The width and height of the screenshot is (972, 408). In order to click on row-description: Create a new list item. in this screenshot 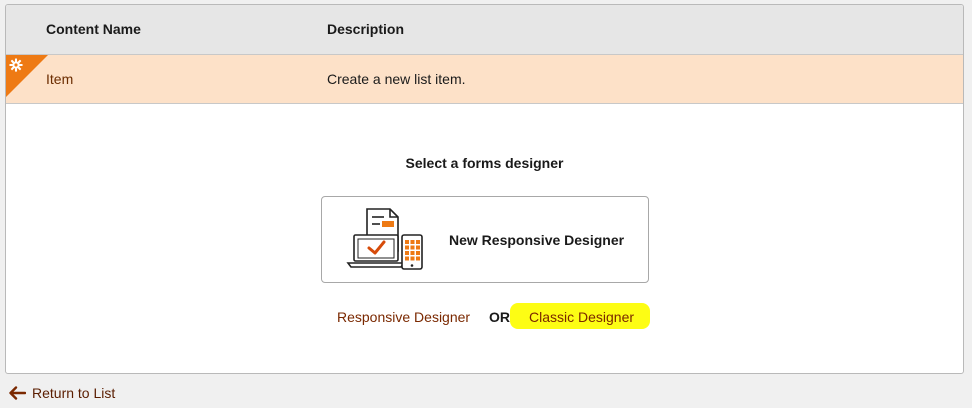, I will do `click(396, 79)`.